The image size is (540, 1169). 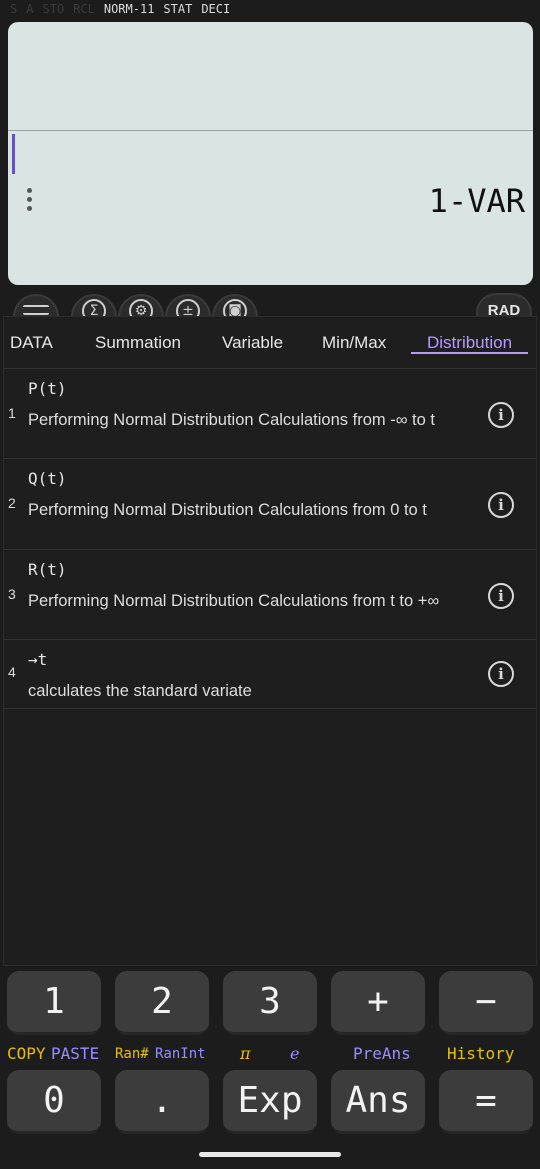 I want to click on item-number: 3, so click(x=12, y=594).